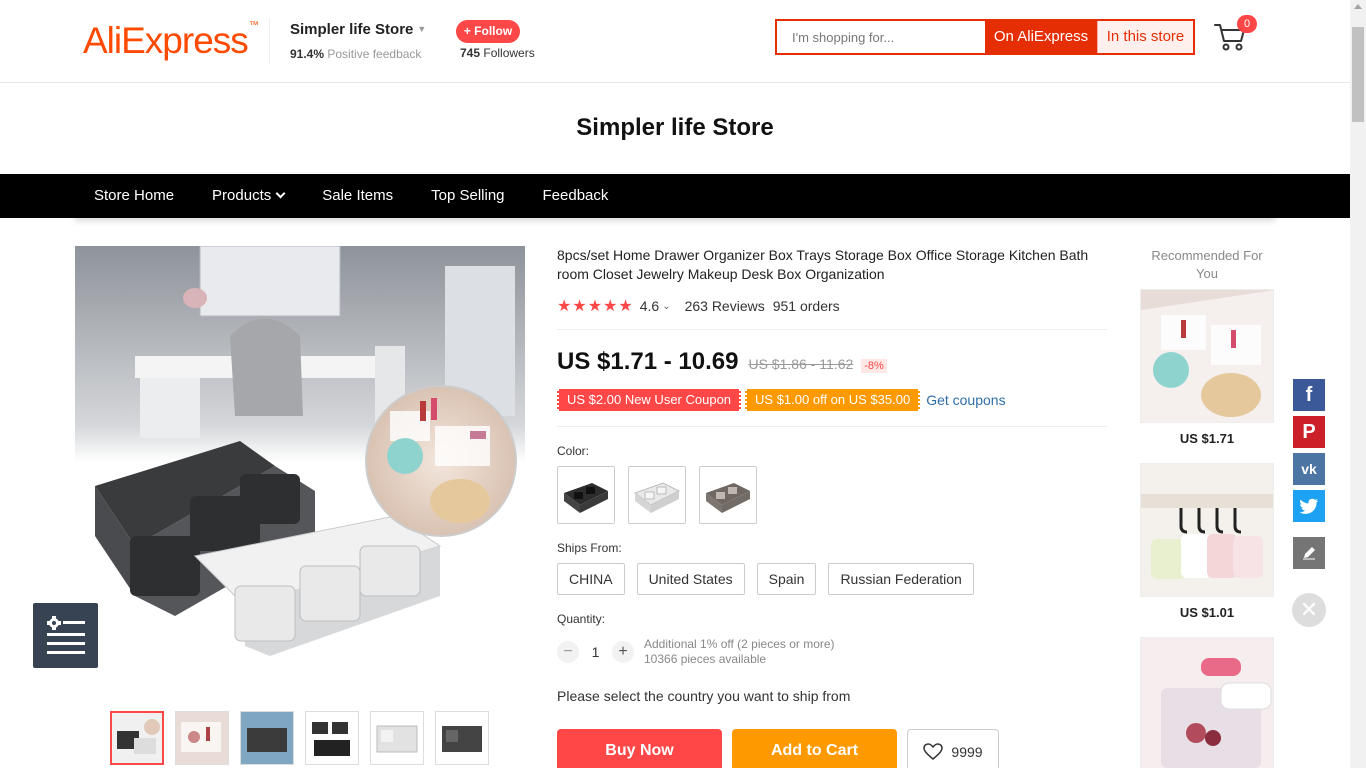 The height and width of the screenshot is (768, 1366). Describe the element at coordinates (269, 41) in the screenshot. I see `header-divider` at that location.